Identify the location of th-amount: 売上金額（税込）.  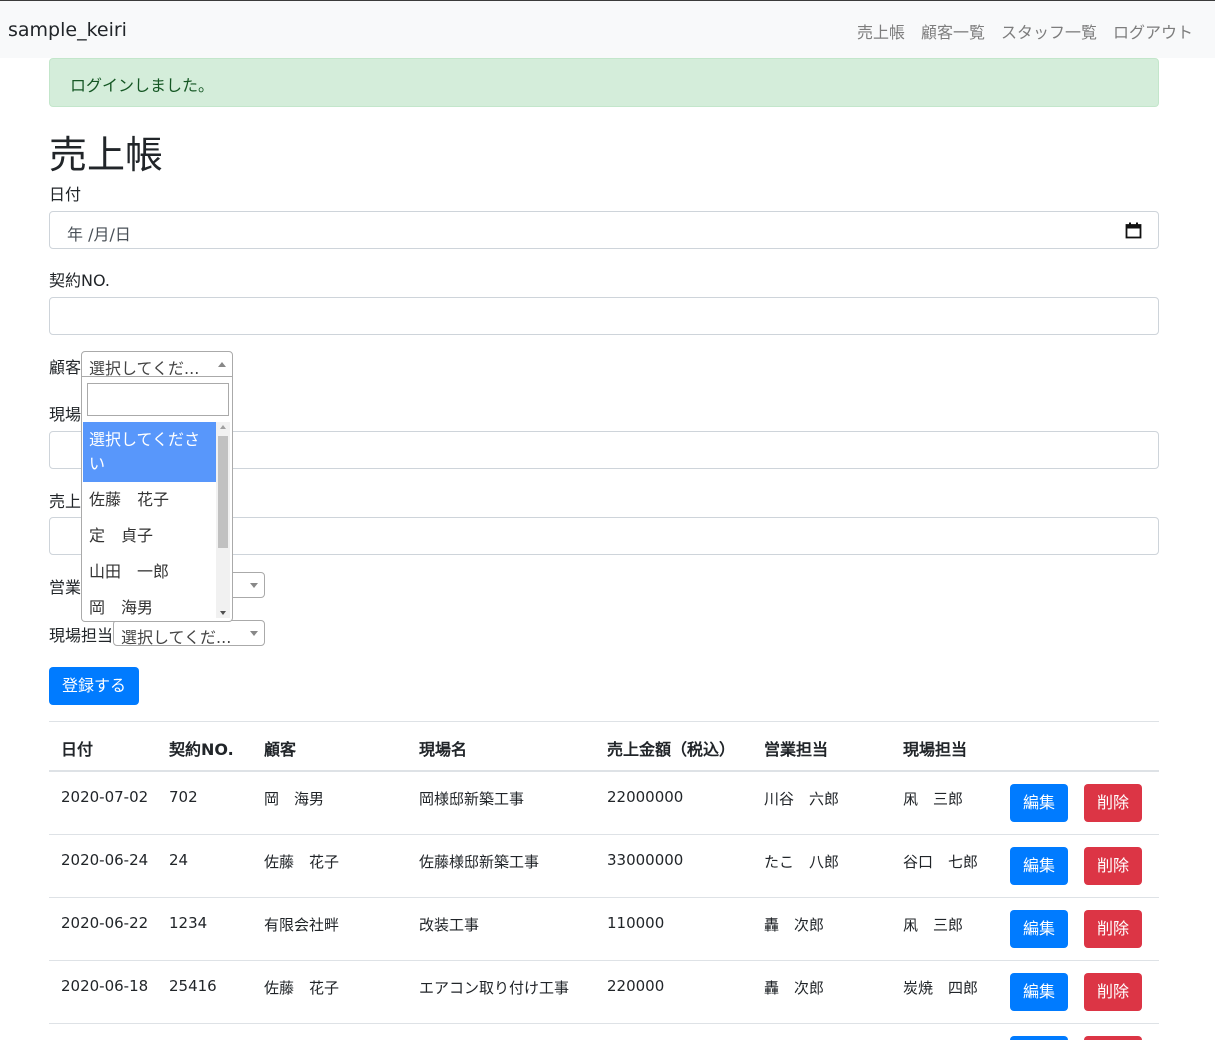
(671, 749).